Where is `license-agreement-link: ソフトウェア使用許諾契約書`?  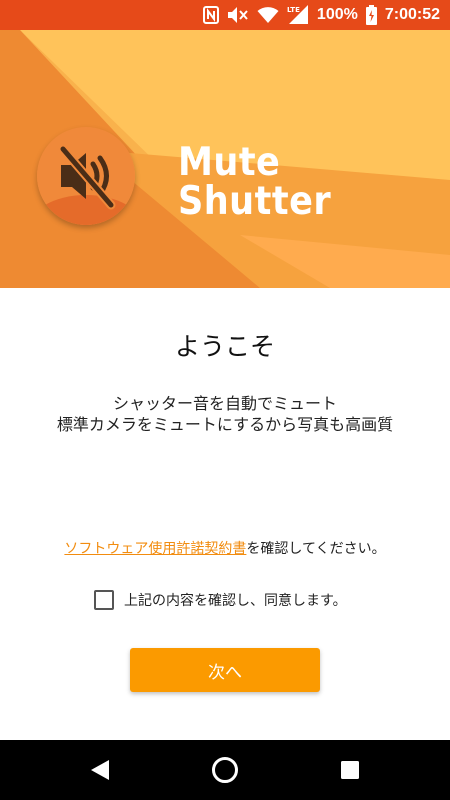
license-agreement-link: ソフトウェア使用許諾契約書 is located at coordinates (155, 549).